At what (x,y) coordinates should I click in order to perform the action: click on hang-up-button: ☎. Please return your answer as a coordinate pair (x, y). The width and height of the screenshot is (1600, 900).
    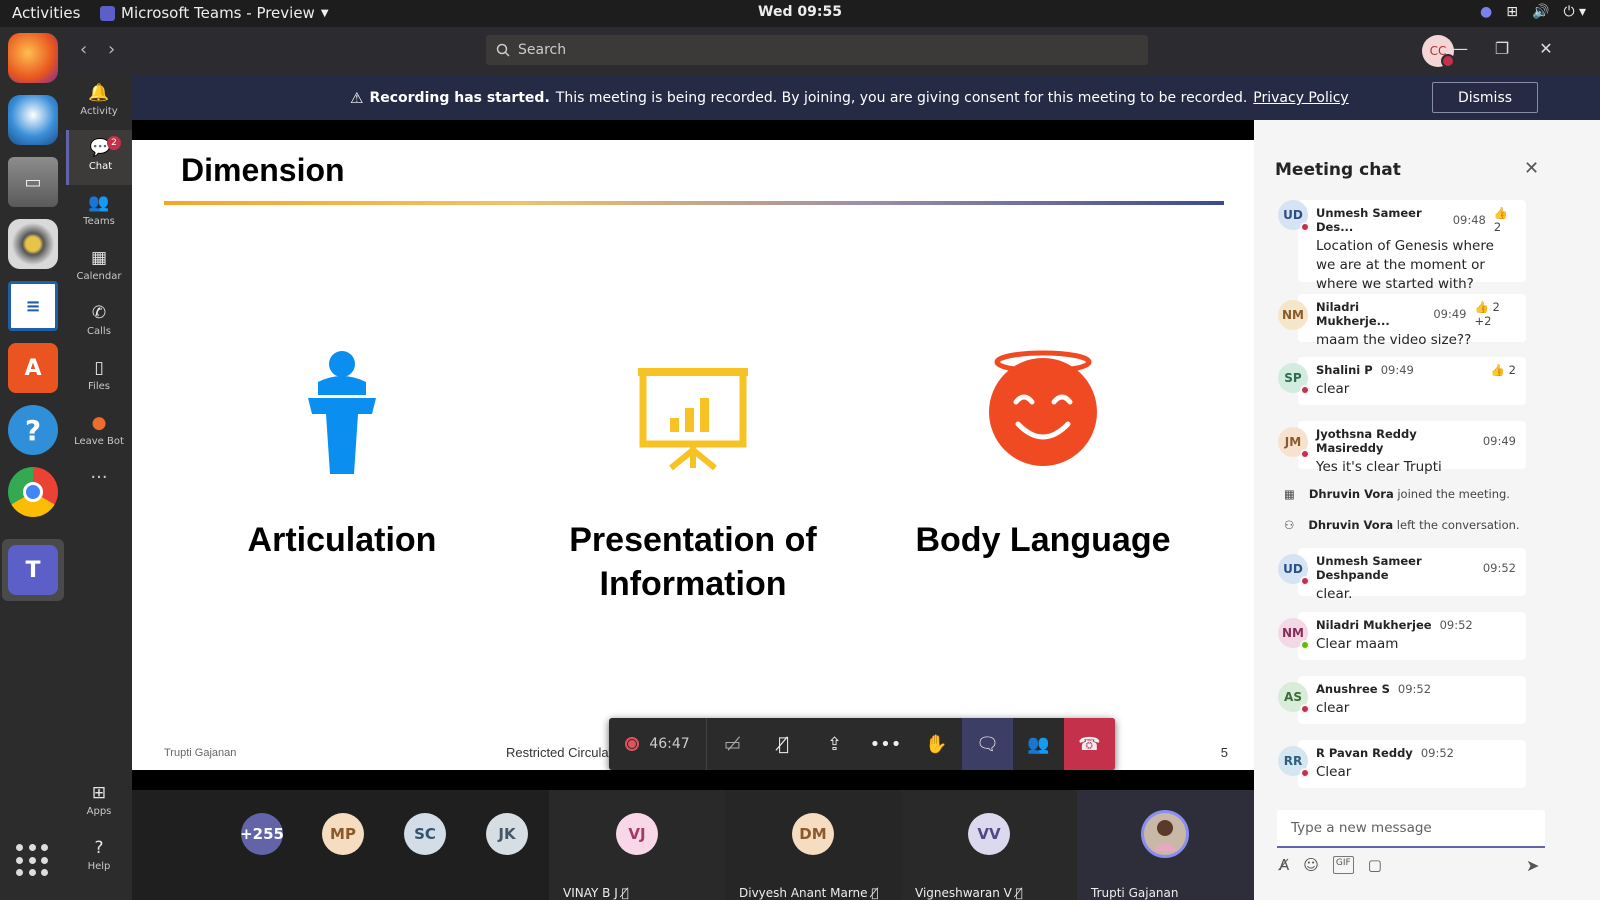
    Looking at the image, I should click on (1089, 744).